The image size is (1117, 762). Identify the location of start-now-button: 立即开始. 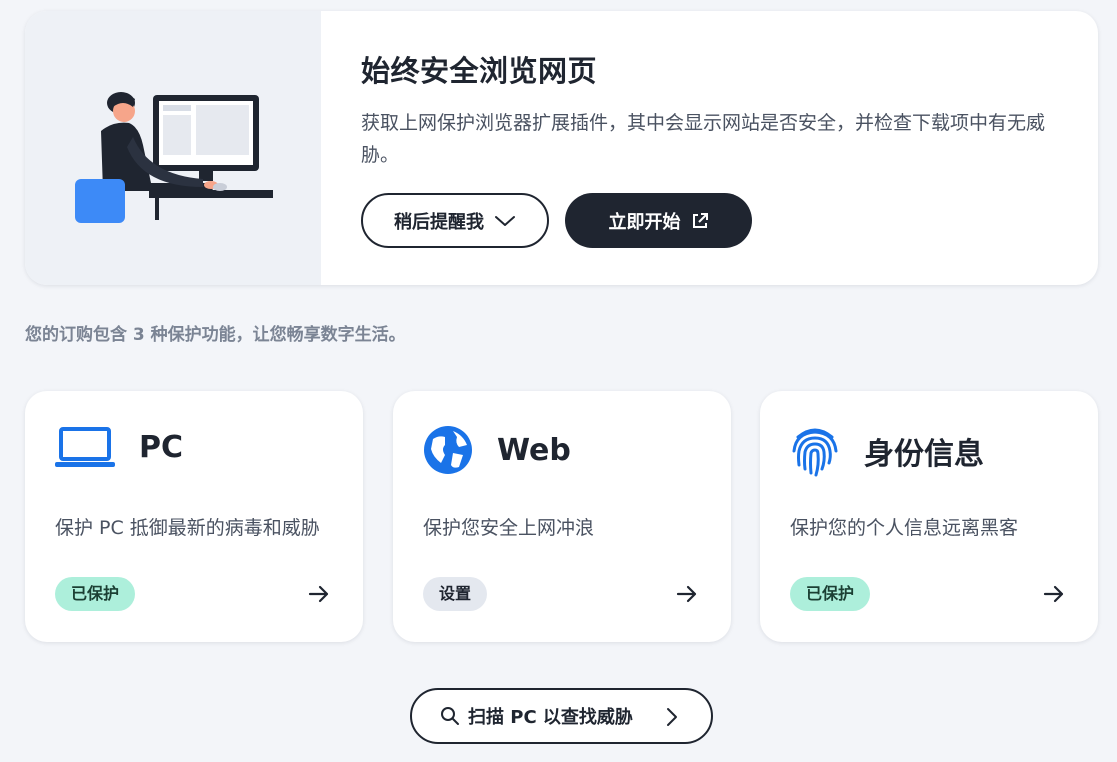
(658, 220).